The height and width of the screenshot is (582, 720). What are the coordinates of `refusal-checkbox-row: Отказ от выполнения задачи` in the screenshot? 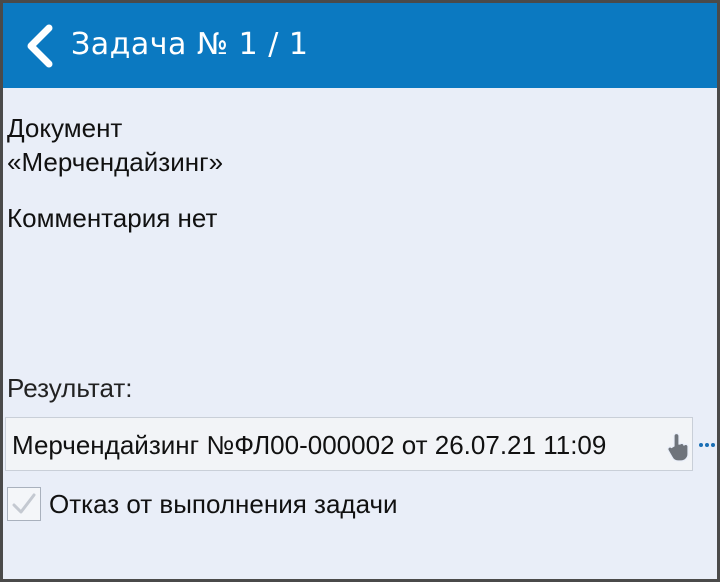 It's located at (257, 505).